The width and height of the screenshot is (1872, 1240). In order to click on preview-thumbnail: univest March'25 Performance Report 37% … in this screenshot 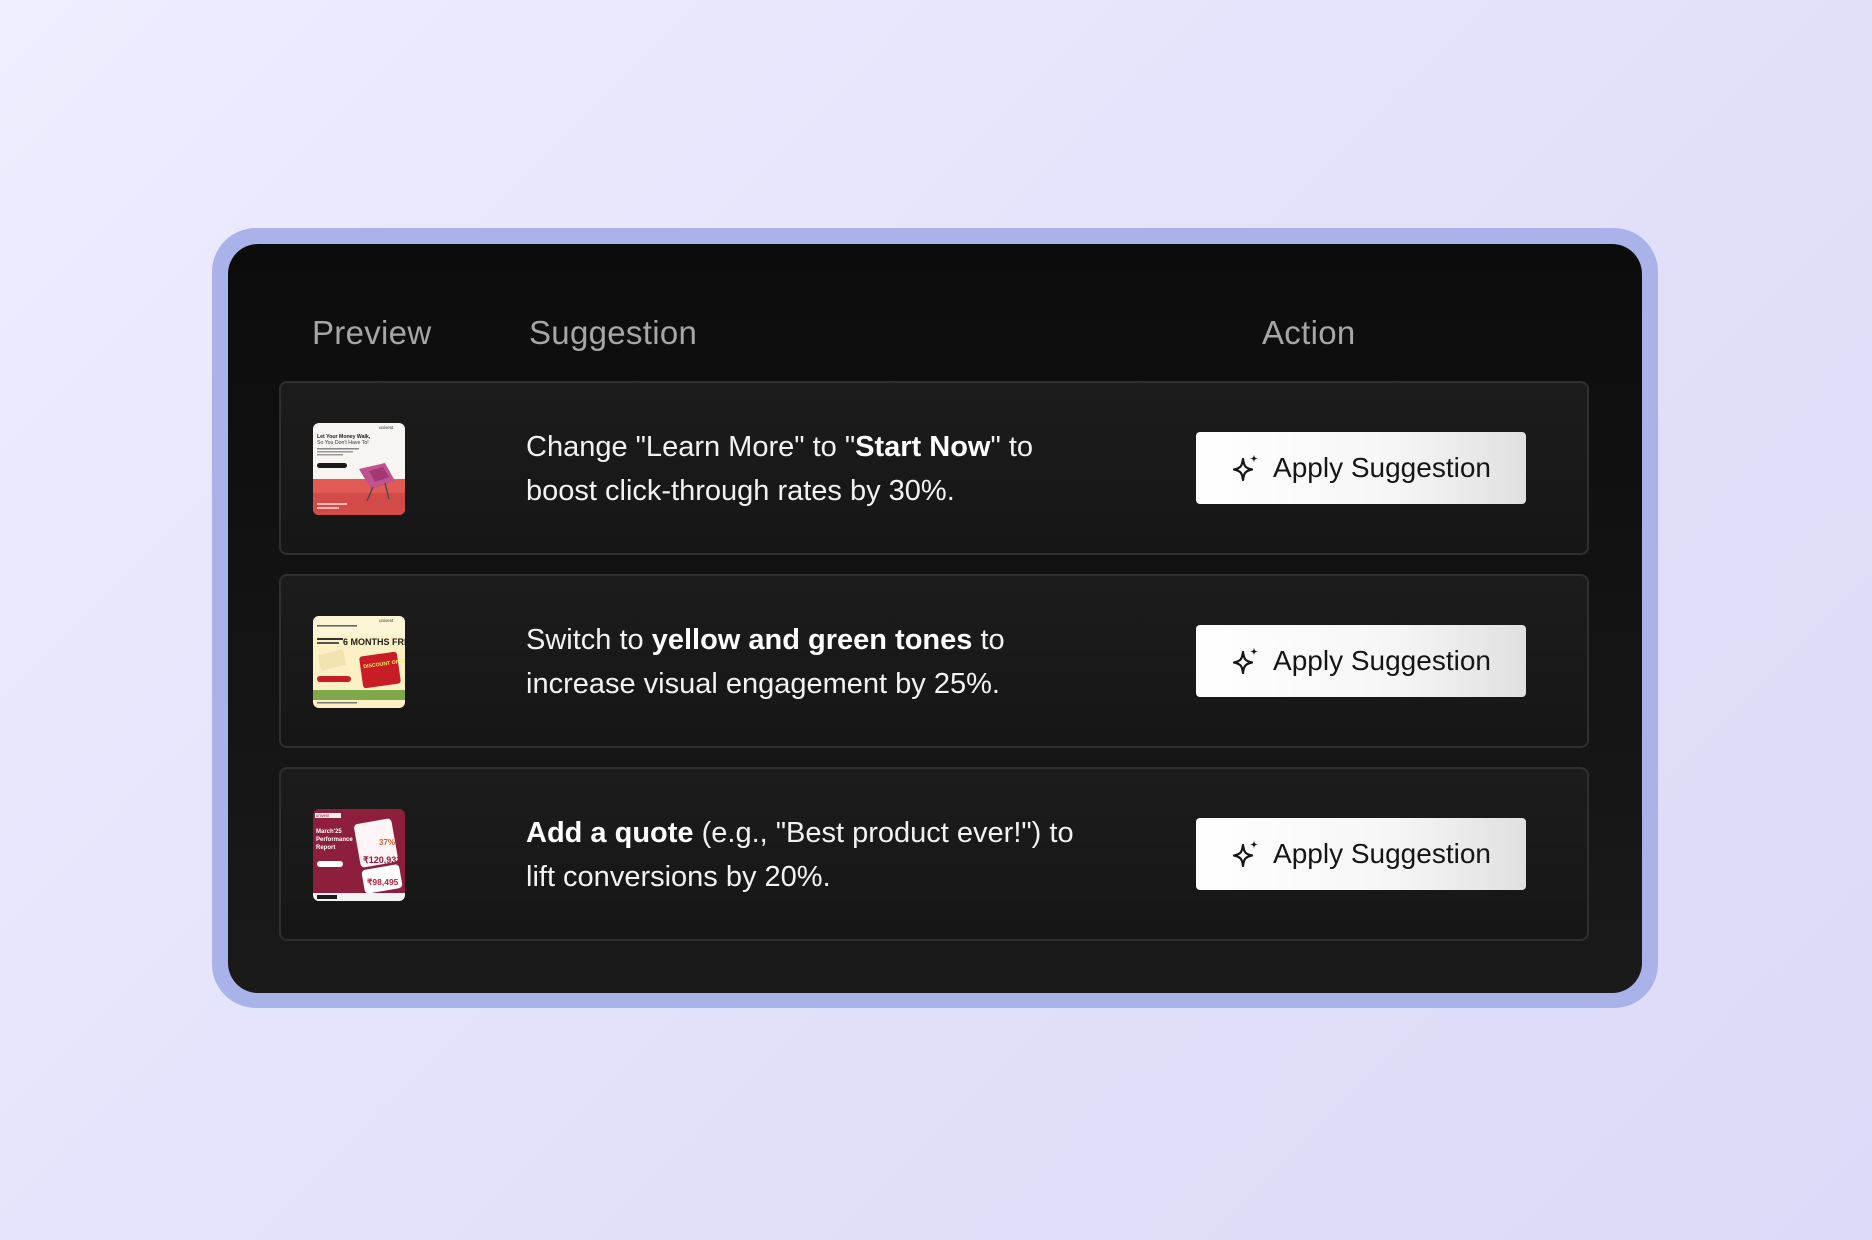, I will do `click(359, 855)`.